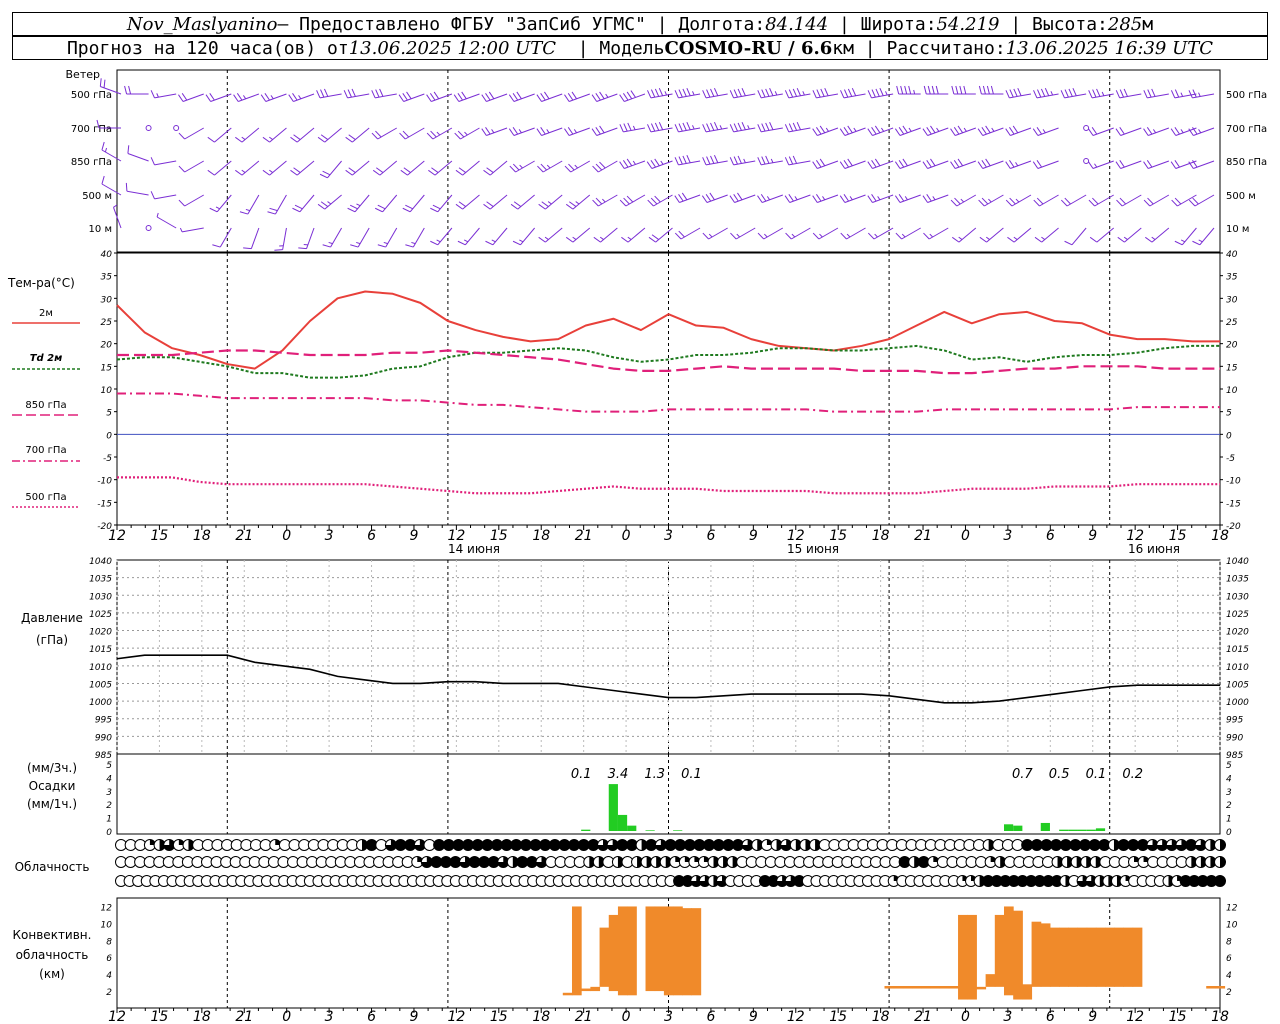  Describe the element at coordinates (52, 618) in the screenshot. I see `pressure-title: Давление` at that location.